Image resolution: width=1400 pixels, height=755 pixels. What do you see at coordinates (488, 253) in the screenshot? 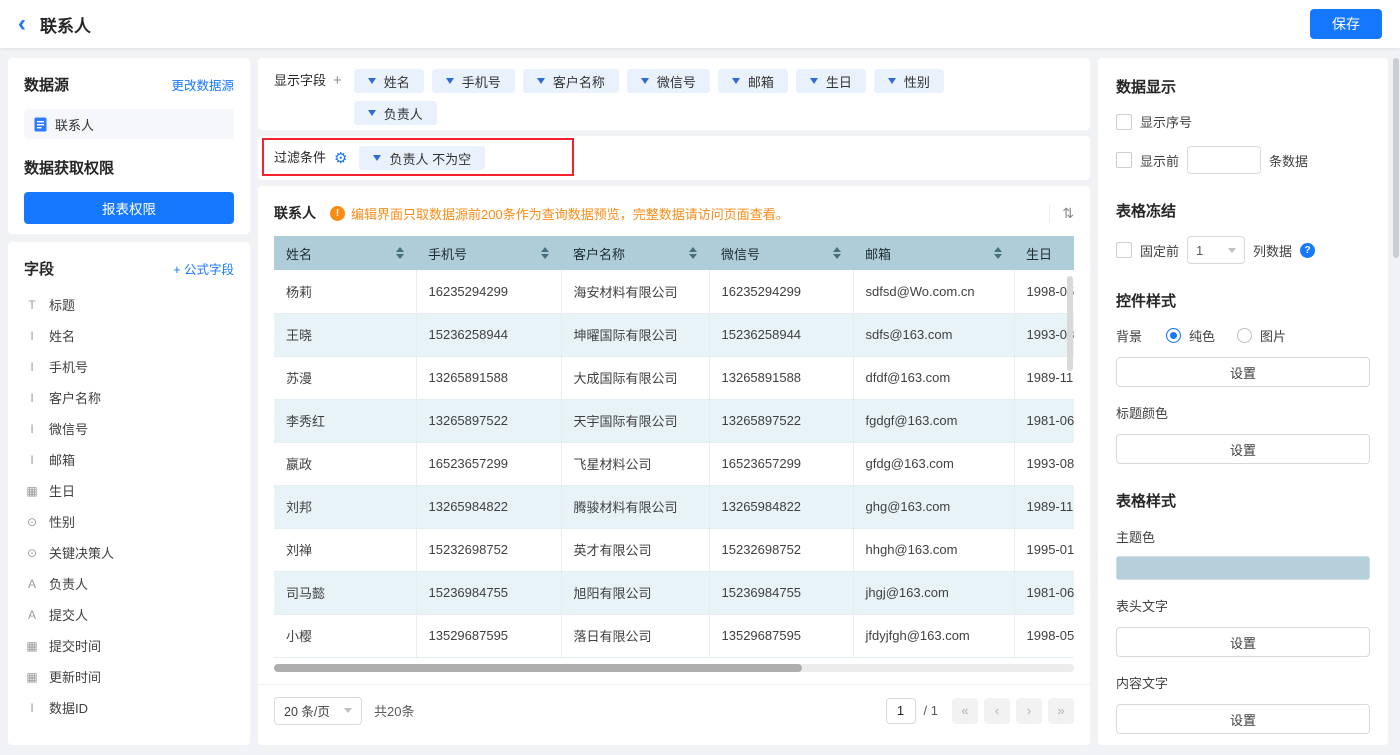
I see `column-header: 手机号` at bounding box center [488, 253].